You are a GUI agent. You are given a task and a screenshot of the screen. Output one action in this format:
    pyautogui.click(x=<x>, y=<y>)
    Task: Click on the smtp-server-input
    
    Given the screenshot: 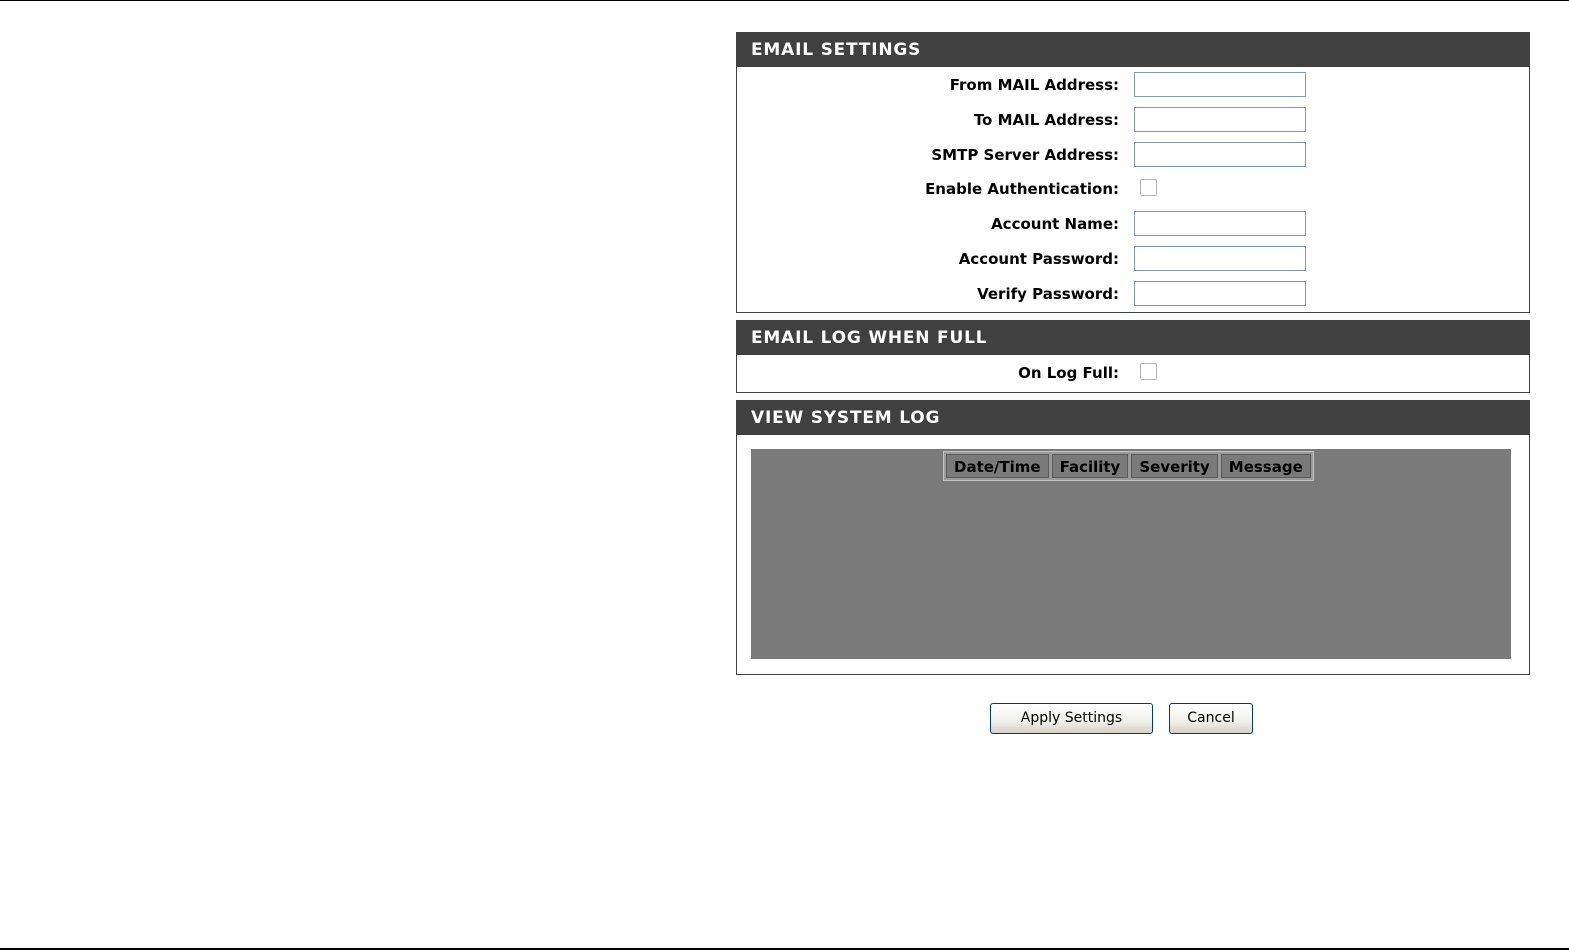 What is the action you would take?
    pyautogui.click(x=1220, y=154)
    